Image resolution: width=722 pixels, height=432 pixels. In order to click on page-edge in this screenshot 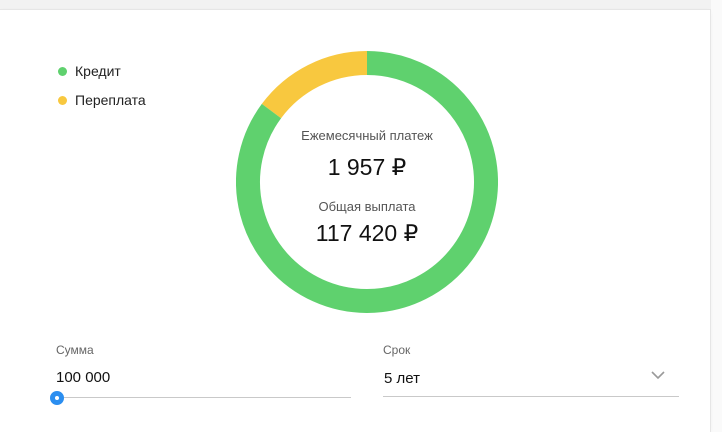, I will do `click(716, 216)`.